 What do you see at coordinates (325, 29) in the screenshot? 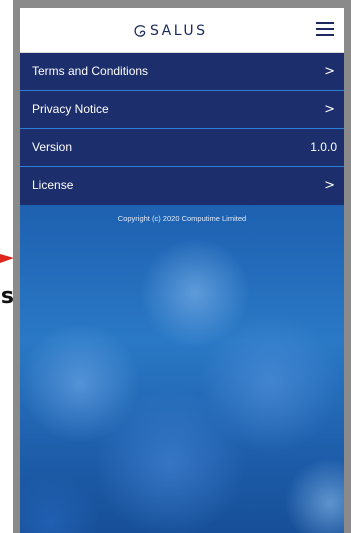
I see `hamburger-menu-icon` at bounding box center [325, 29].